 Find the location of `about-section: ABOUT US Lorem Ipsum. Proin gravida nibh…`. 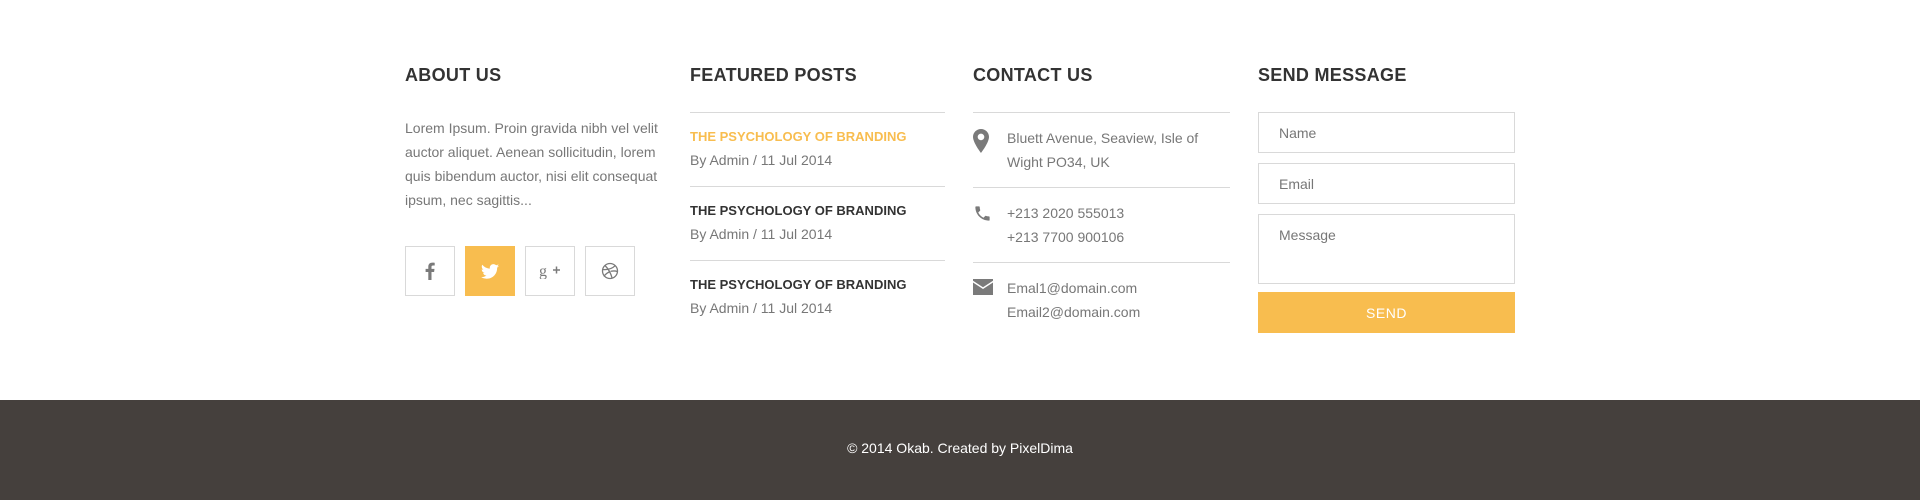

about-section: ABOUT US Lorem Ipsum. Proin gravida nibh… is located at coordinates (535, 180).